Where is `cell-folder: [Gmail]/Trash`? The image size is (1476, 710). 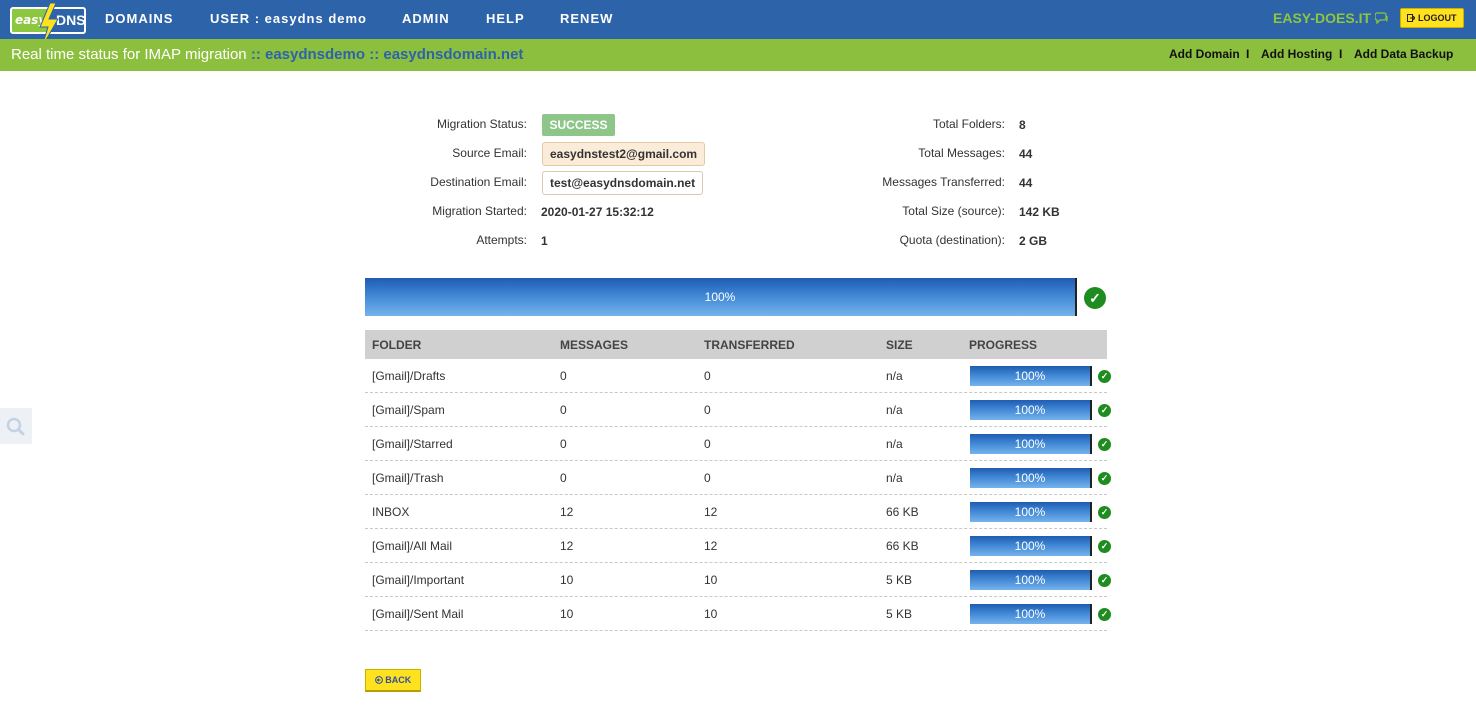
cell-folder: [Gmail]/Trash is located at coordinates (408, 478).